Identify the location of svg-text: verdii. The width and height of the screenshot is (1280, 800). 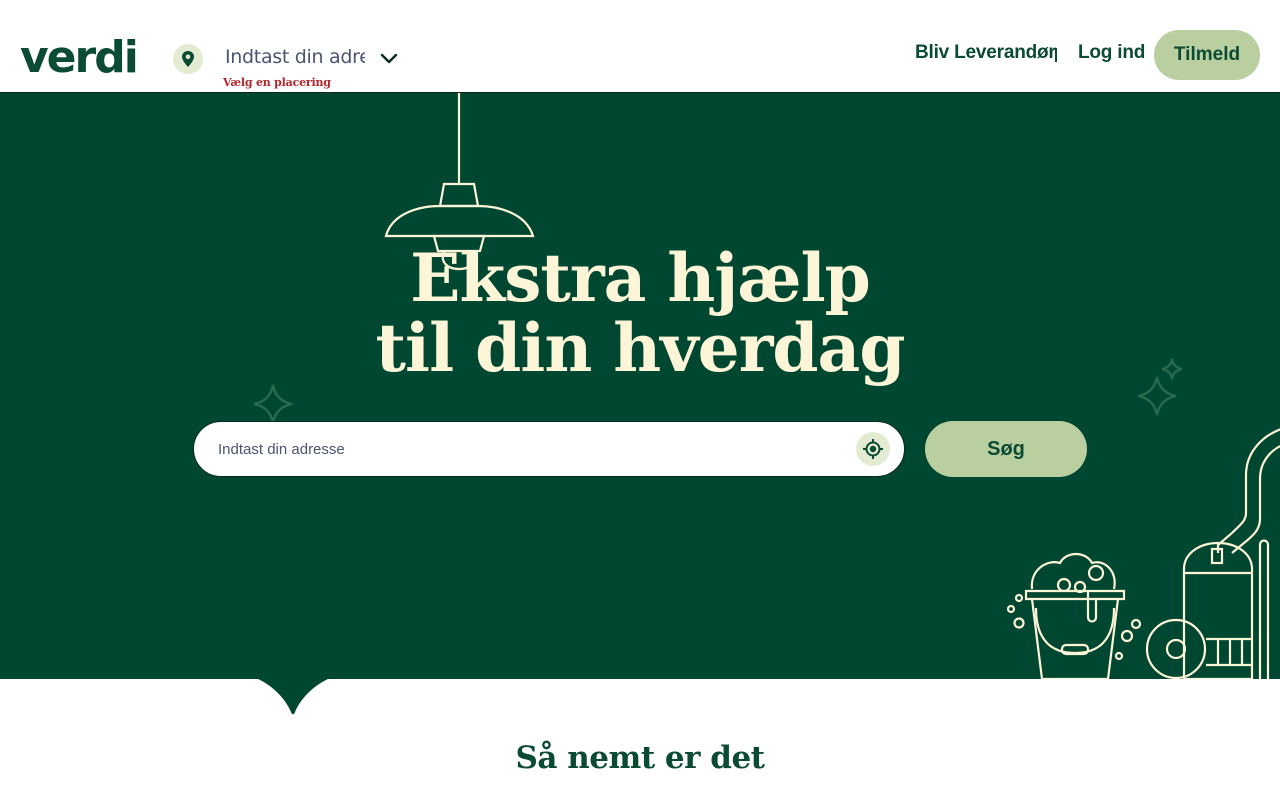
(80, 56).